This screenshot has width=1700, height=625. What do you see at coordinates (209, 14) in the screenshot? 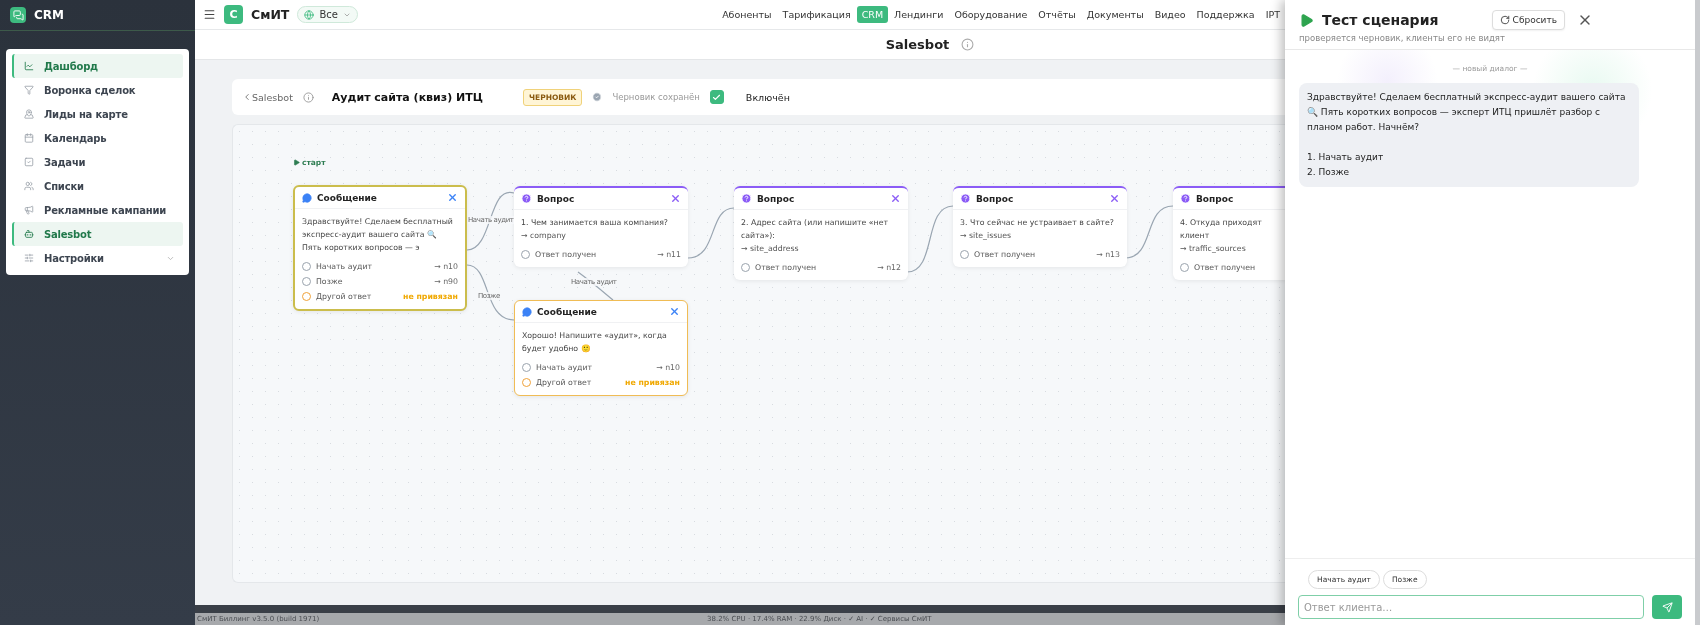
I see `menu-icon` at bounding box center [209, 14].